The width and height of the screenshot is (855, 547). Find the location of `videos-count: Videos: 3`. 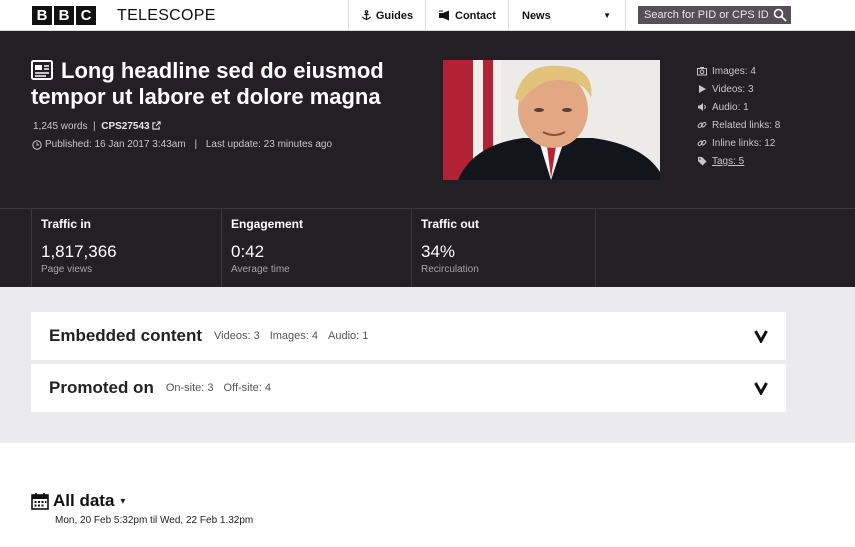

videos-count: Videos: 3 is located at coordinates (738, 89).